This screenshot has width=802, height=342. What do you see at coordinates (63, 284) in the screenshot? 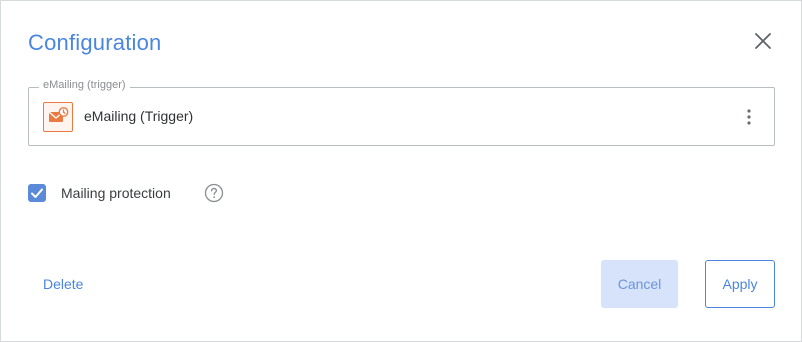
I see `delete-button: Delete` at bounding box center [63, 284].